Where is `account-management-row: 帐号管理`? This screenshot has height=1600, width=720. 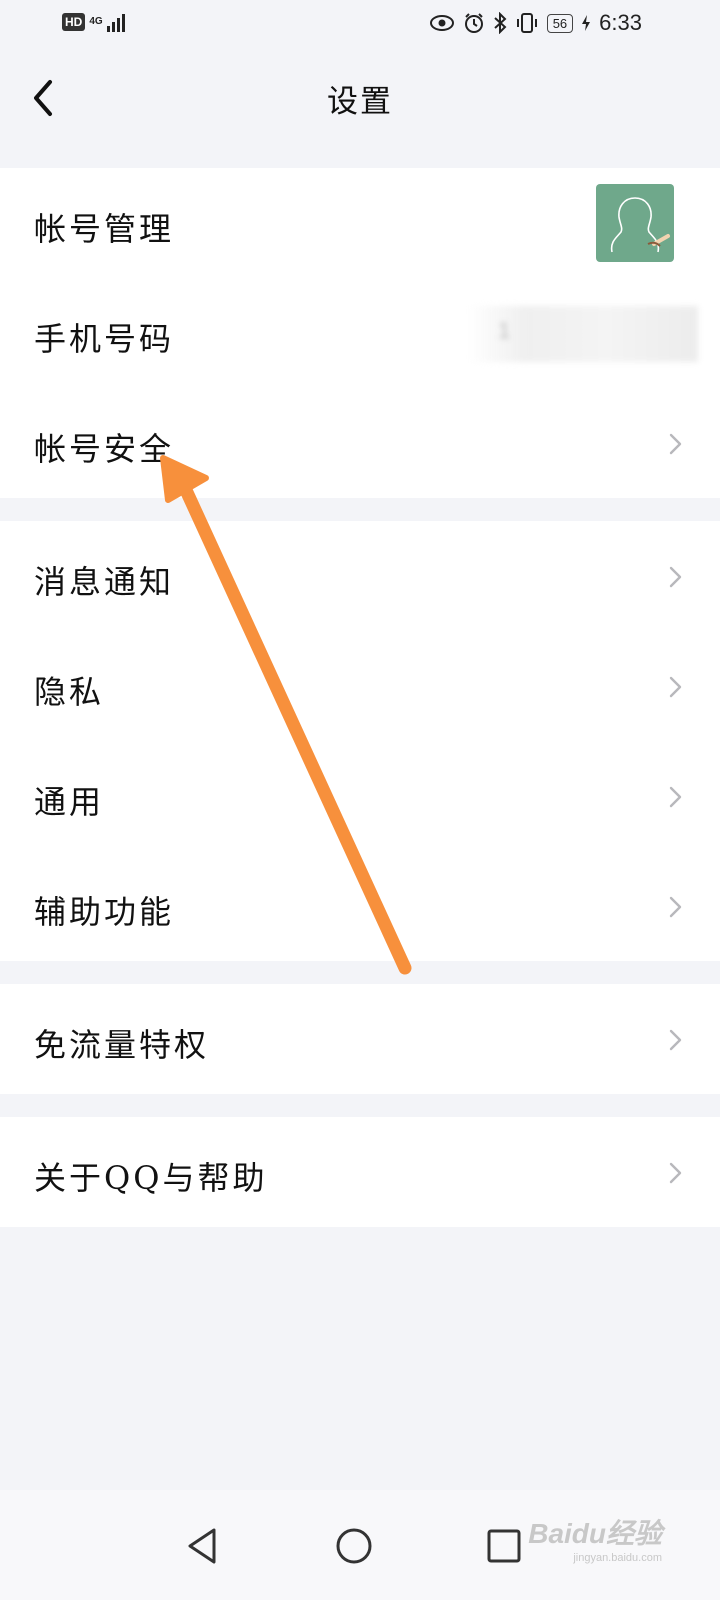 account-management-row: 帐号管理 is located at coordinates (360, 223).